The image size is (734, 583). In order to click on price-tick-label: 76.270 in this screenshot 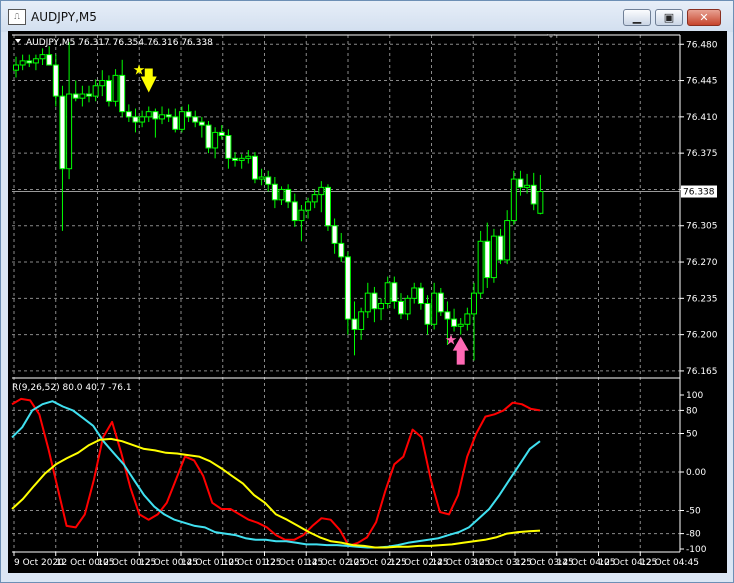, I will do `click(702, 263)`.